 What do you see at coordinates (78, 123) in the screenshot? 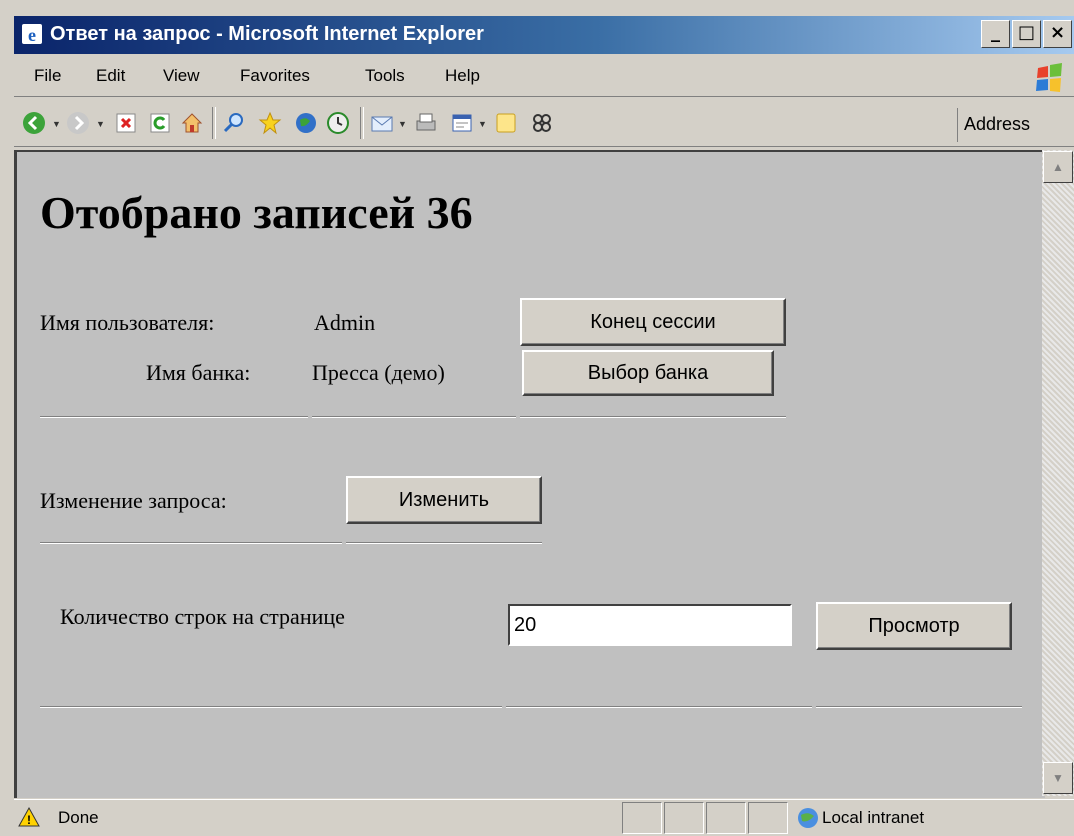
I see `forward-icon` at bounding box center [78, 123].